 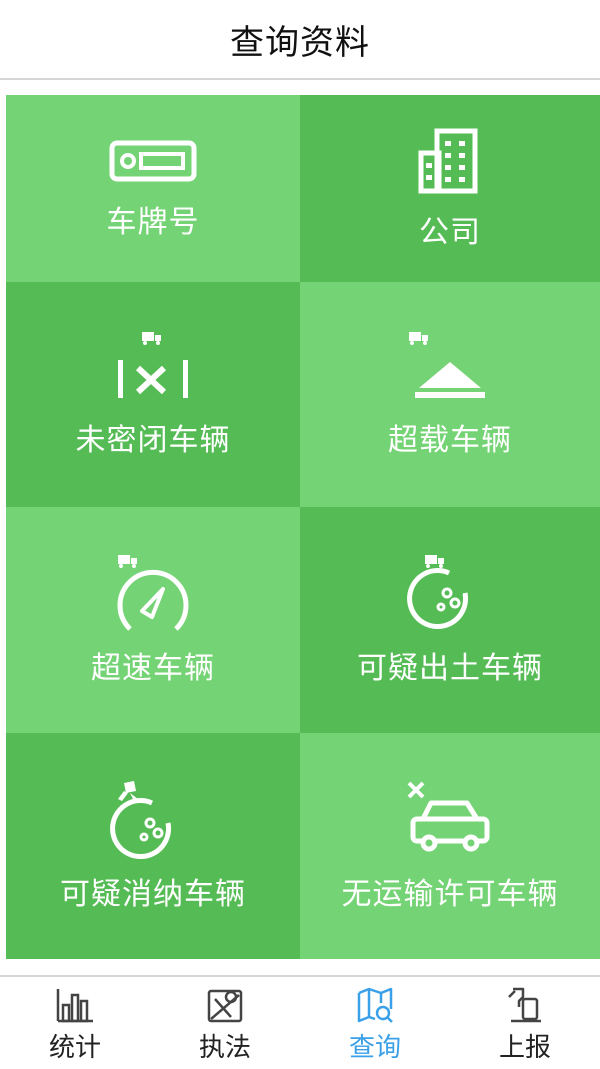 What do you see at coordinates (153, 160) in the screenshot?
I see `license-plate-icon` at bounding box center [153, 160].